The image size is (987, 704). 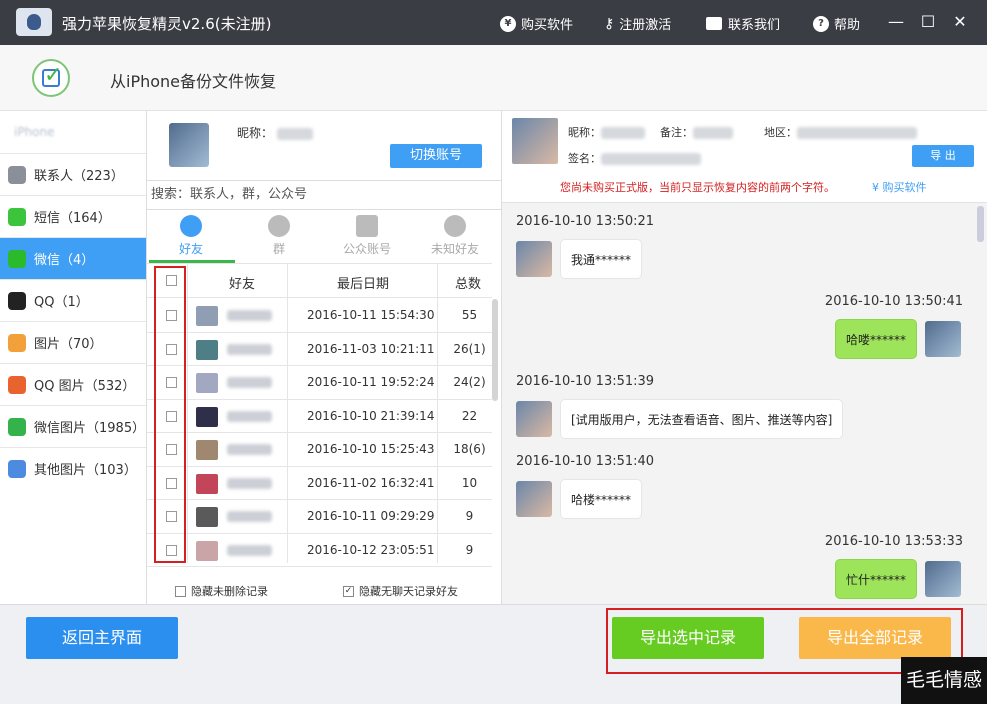 What do you see at coordinates (319, 550) in the screenshot?
I see `table-row: 2016-10-12 23:05:51 9` at bounding box center [319, 550].